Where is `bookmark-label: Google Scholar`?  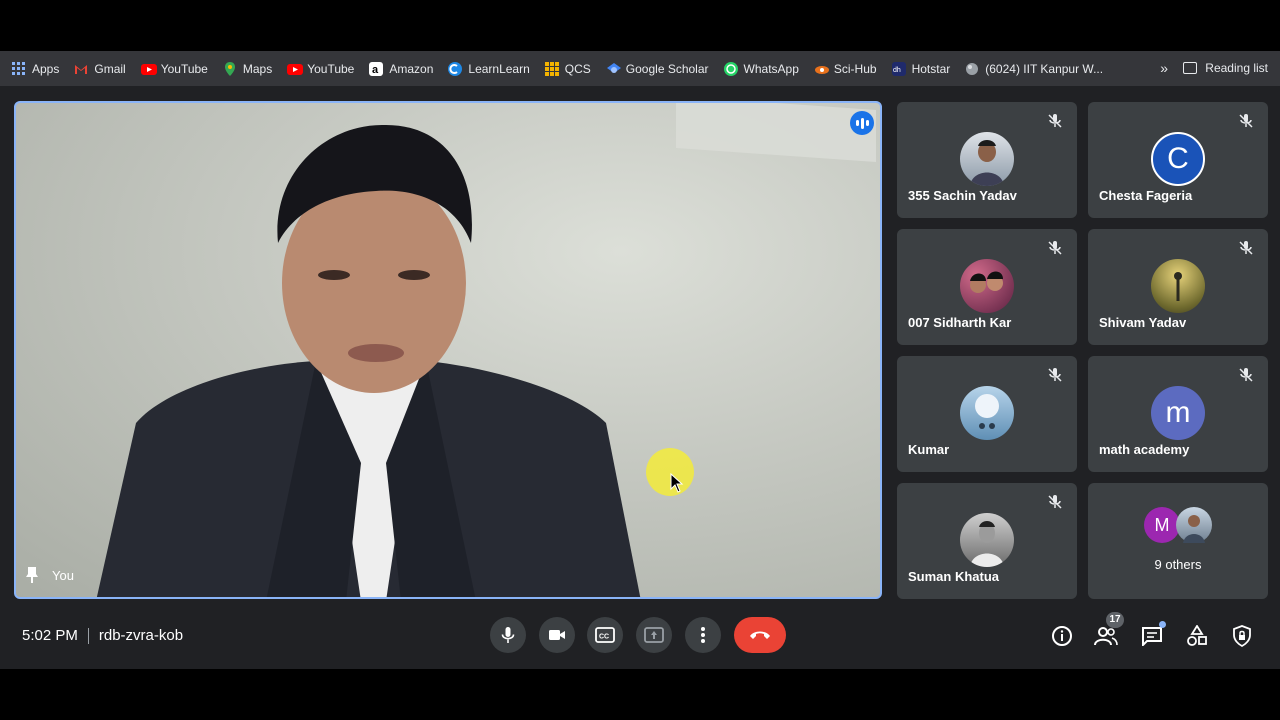
bookmark-label: Google Scholar is located at coordinates (667, 68).